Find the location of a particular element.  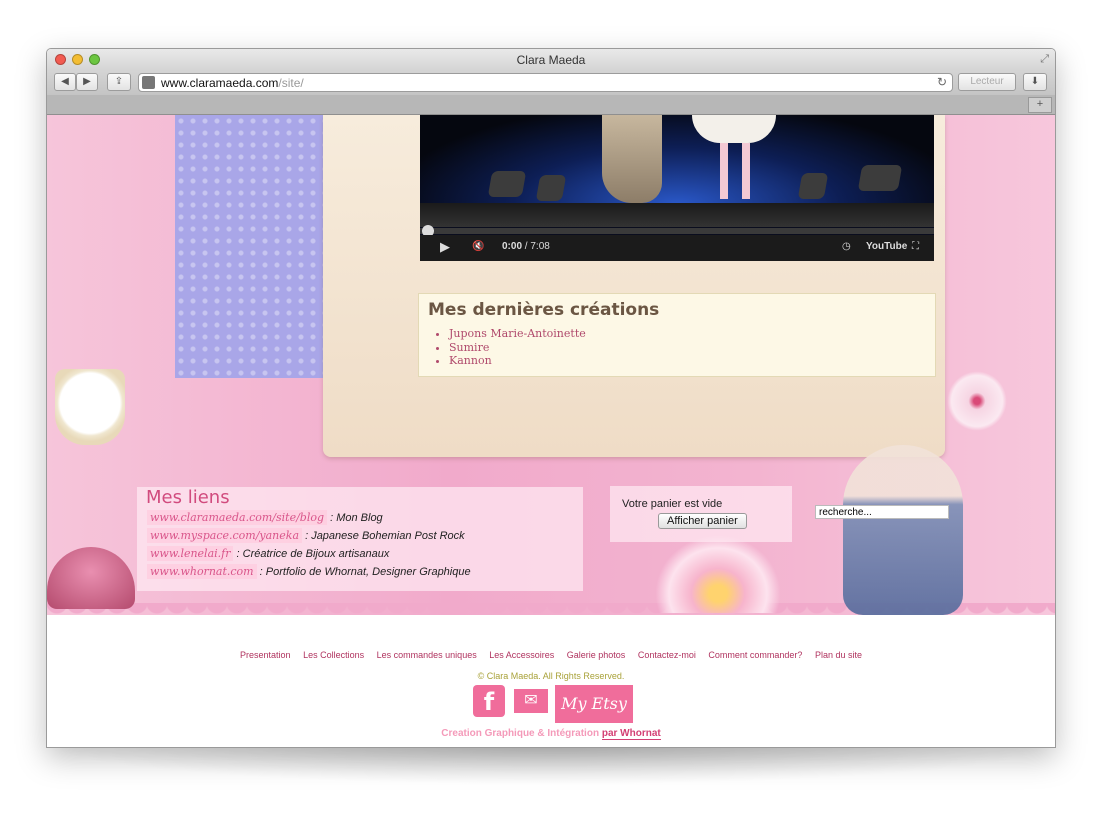

cart-status: Votre panier est vide is located at coordinates (672, 504).